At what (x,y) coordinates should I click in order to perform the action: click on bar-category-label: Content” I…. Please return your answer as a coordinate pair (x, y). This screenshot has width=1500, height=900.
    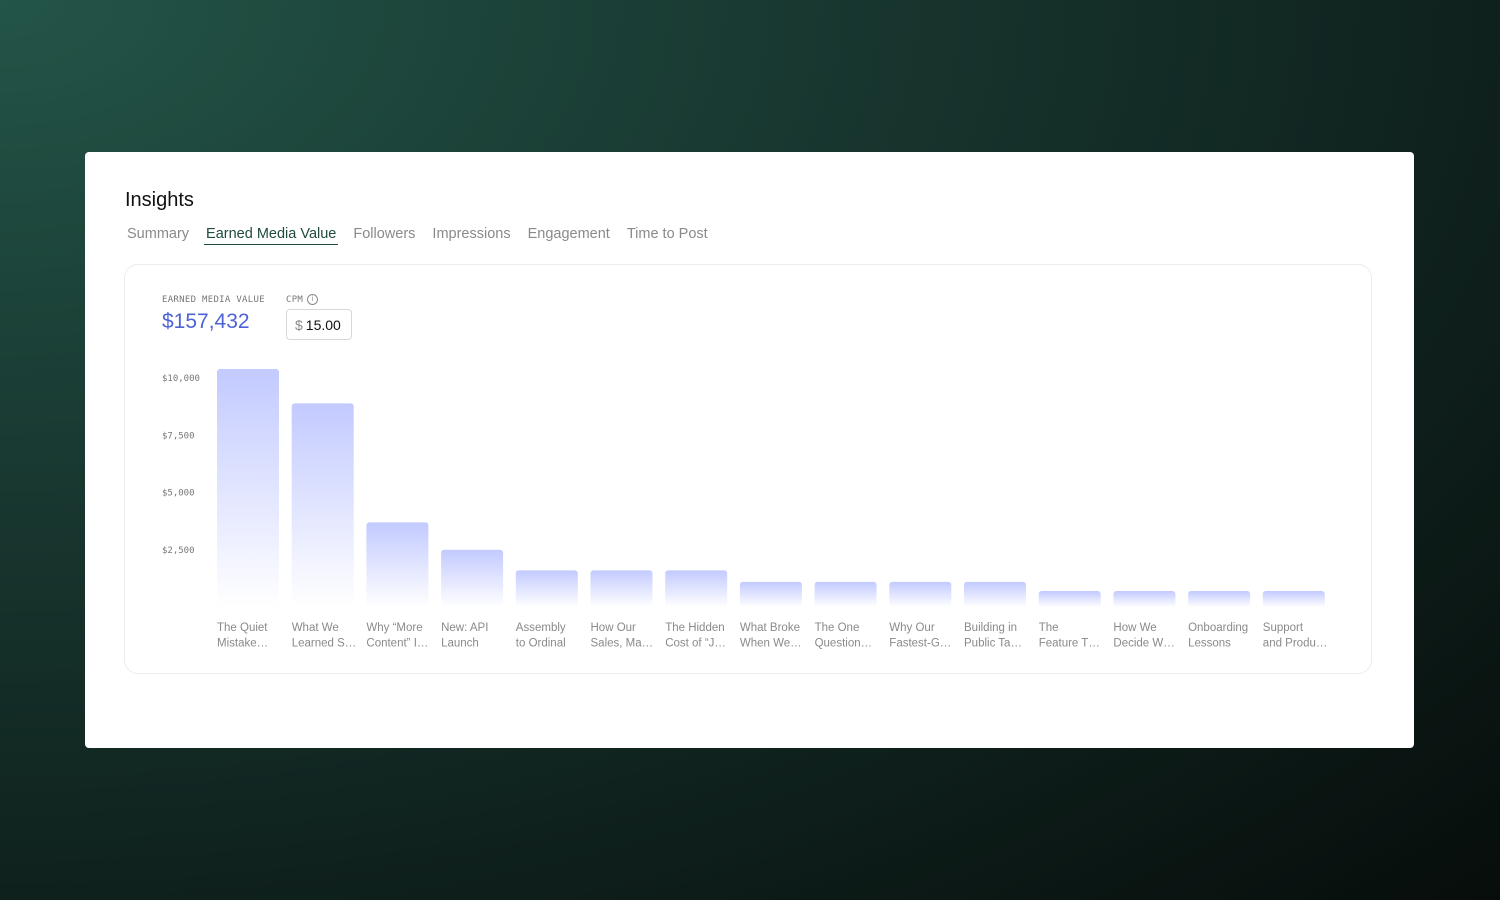
    Looking at the image, I should click on (397, 644).